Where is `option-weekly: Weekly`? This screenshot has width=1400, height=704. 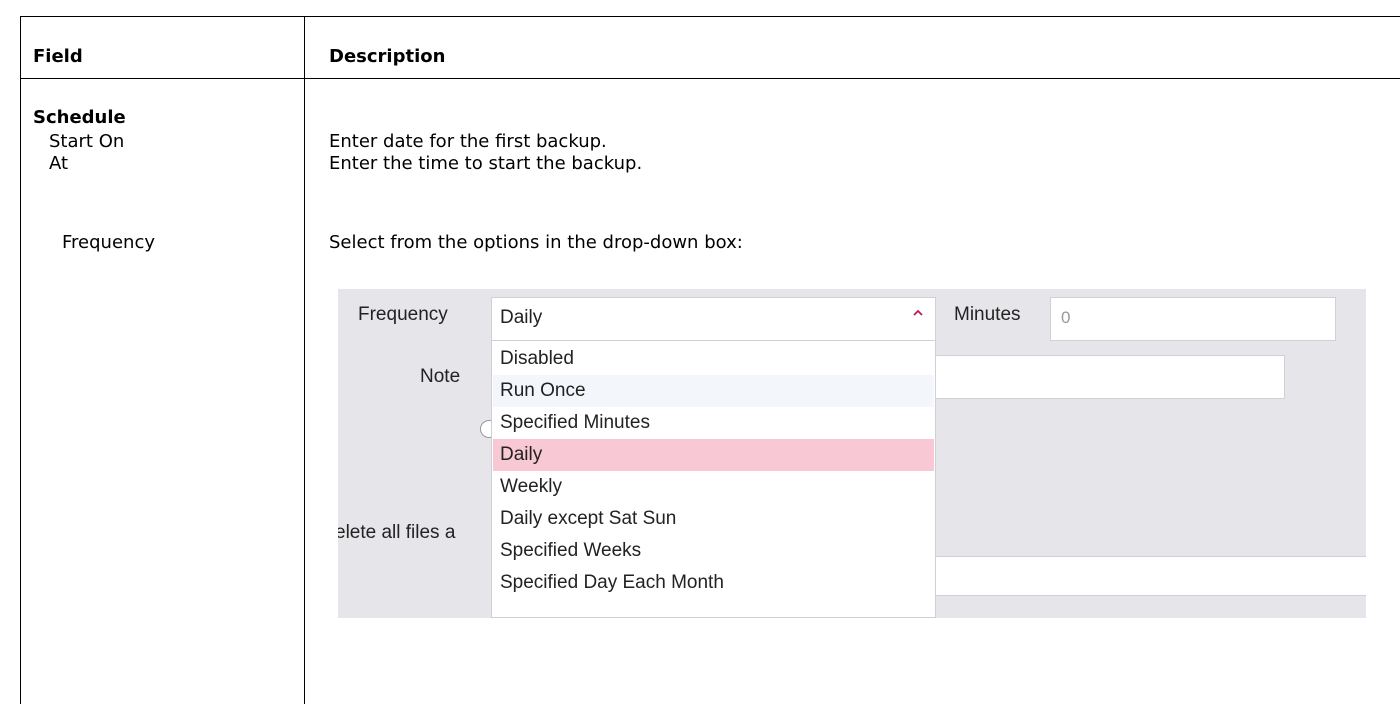 option-weekly: Weekly is located at coordinates (713, 487).